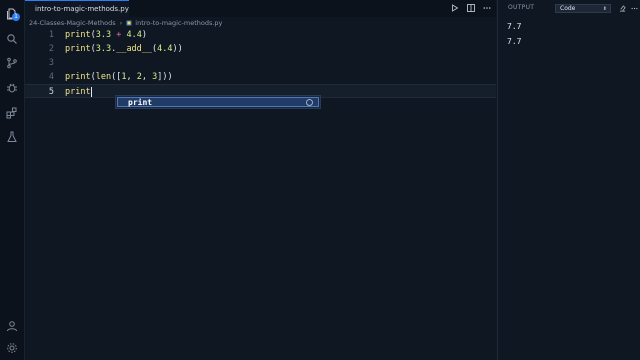 The height and width of the screenshot is (360, 640). Describe the element at coordinates (144, 35) in the screenshot. I see `code-token: )` at that location.